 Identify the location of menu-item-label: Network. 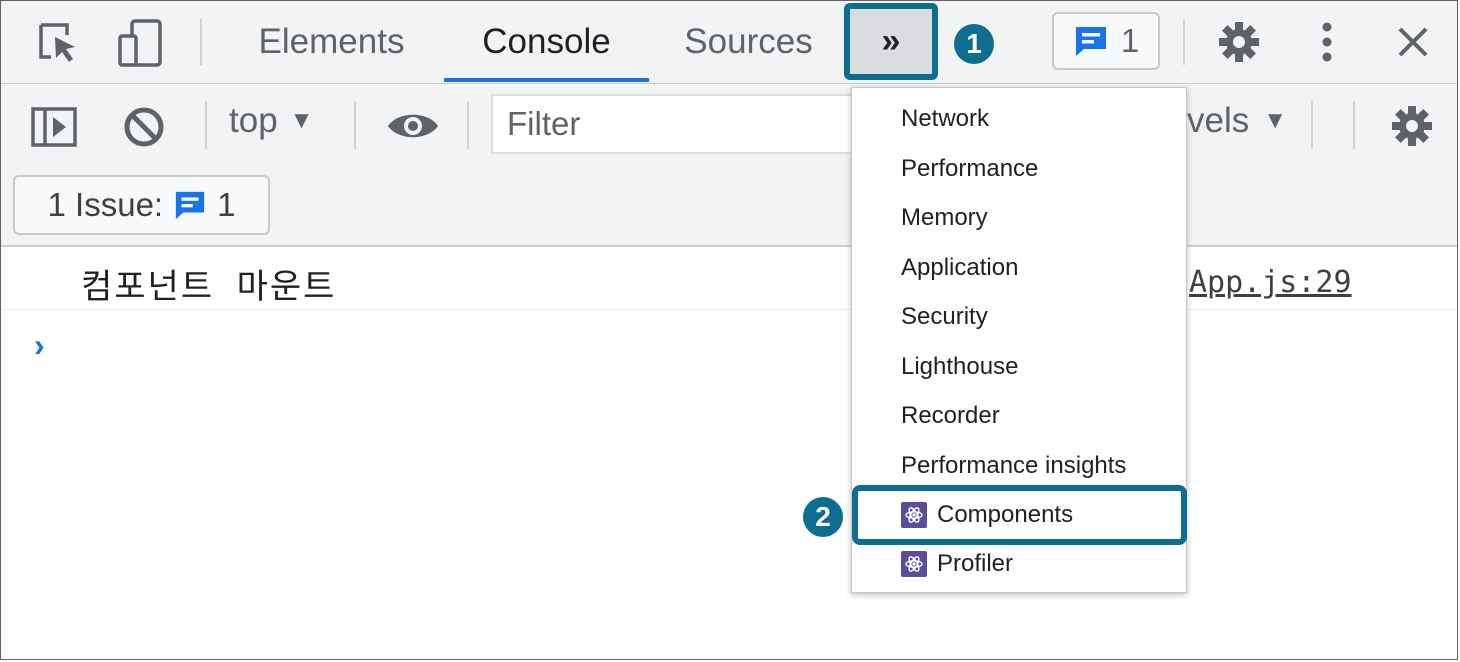
(945, 118).